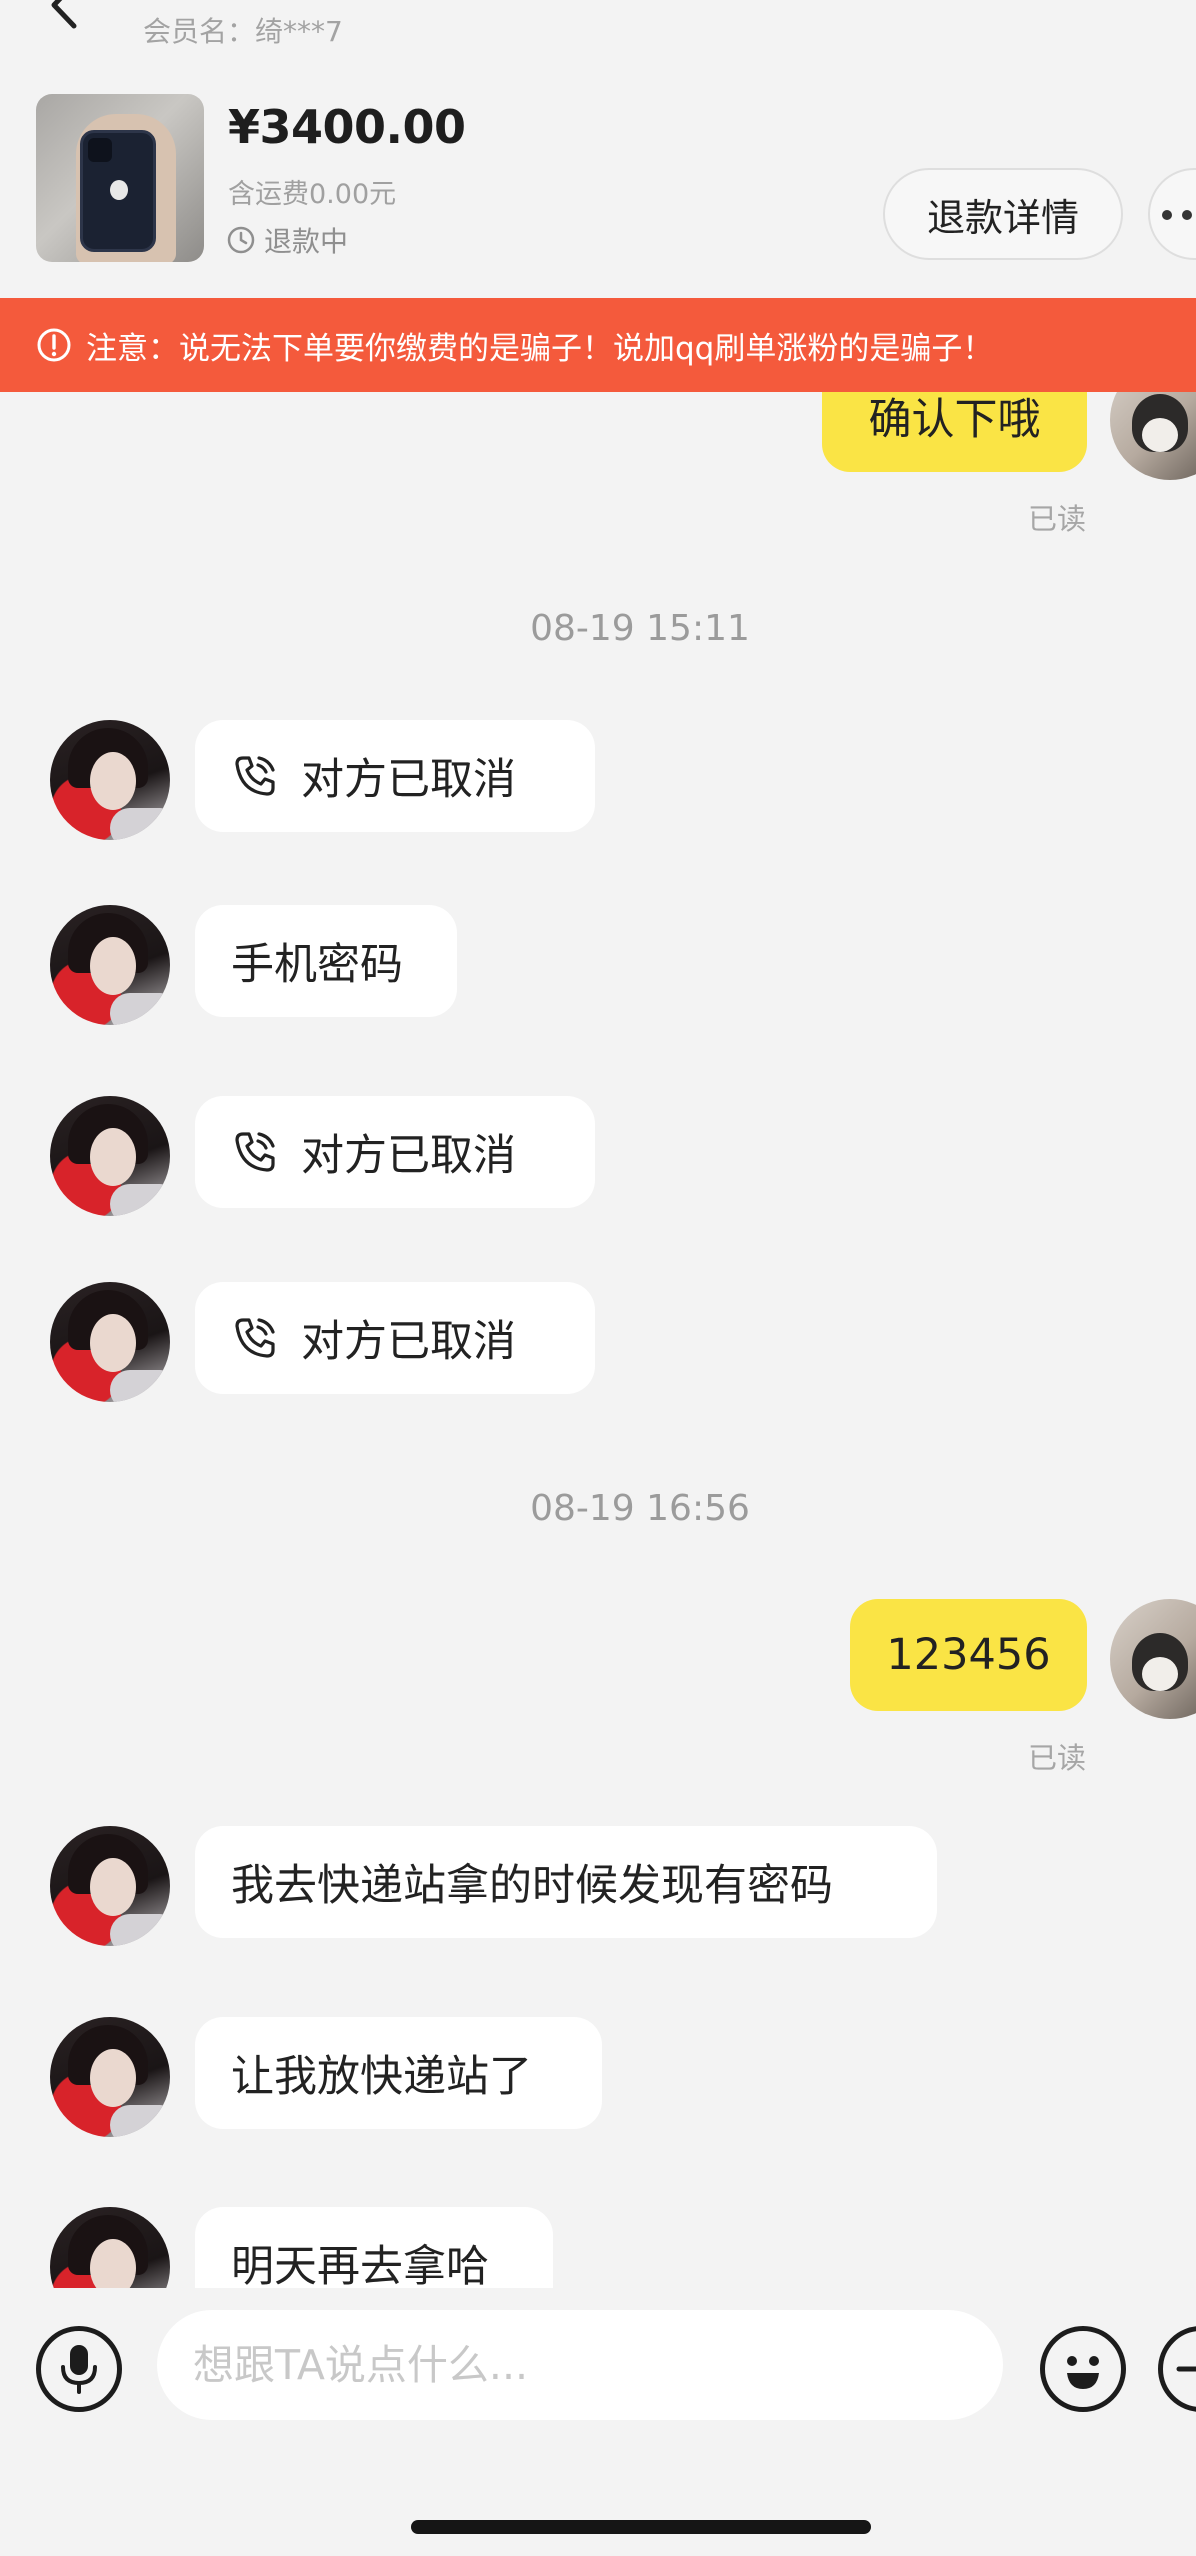  I want to click on message-input, so click(580, 2365).